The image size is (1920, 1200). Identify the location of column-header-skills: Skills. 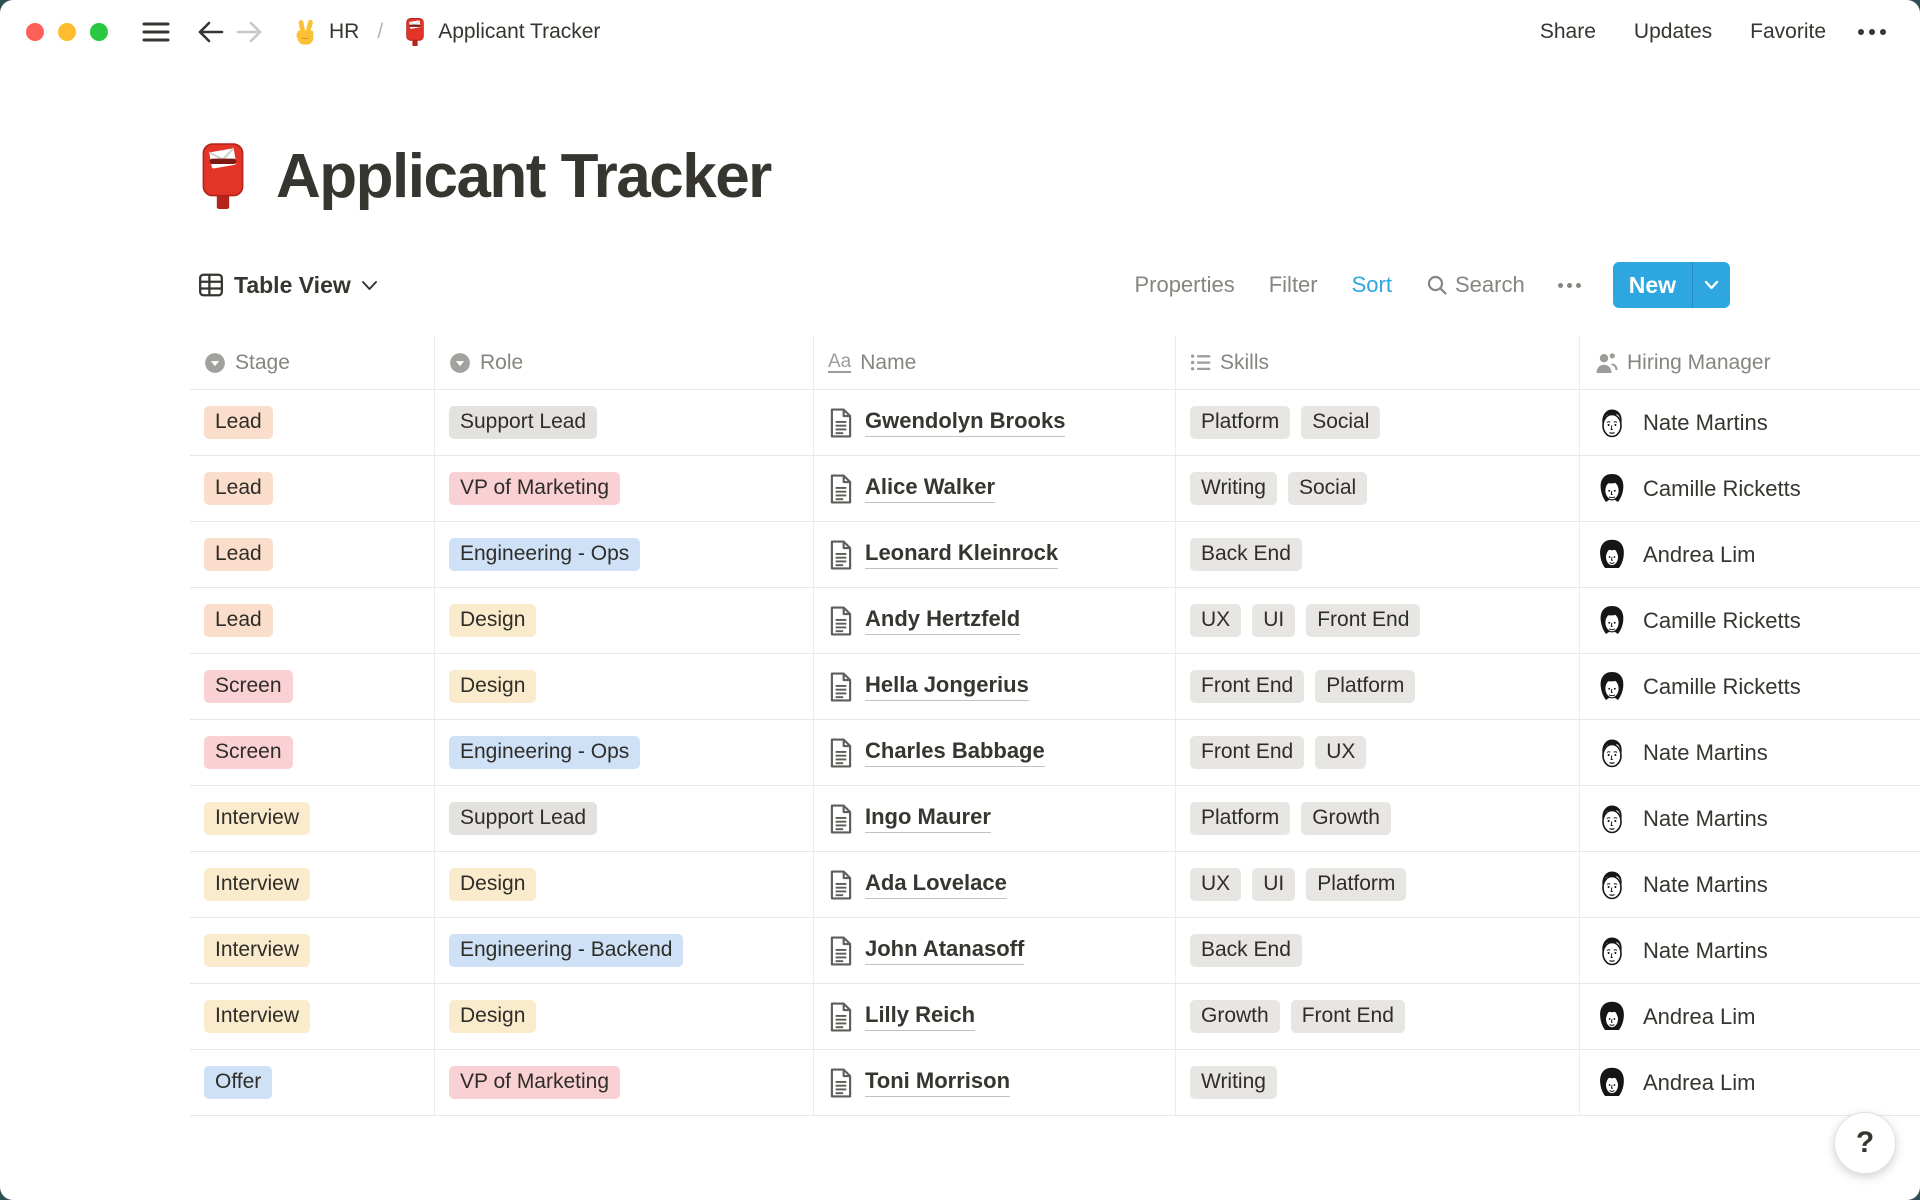
(1378, 363).